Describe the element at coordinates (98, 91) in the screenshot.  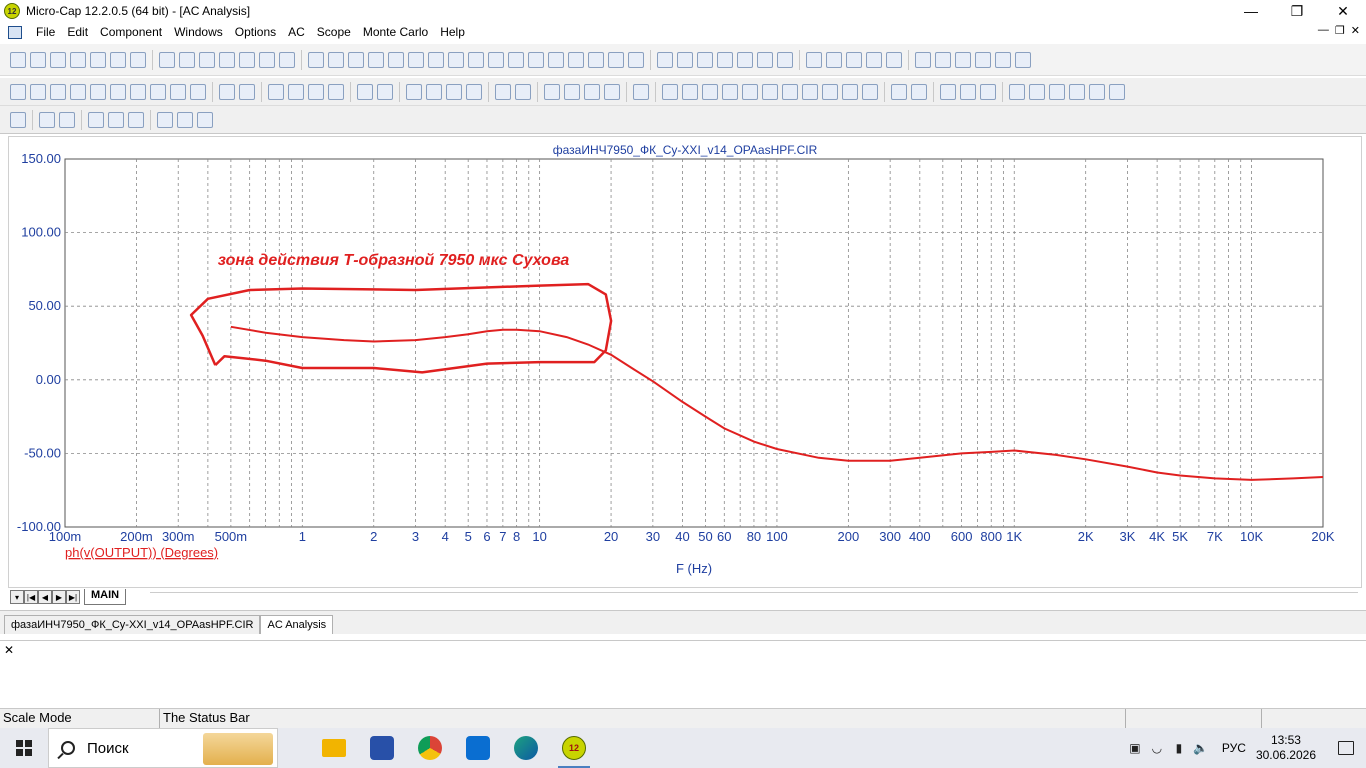
I see `analysis-tool-4-icon` at that location.